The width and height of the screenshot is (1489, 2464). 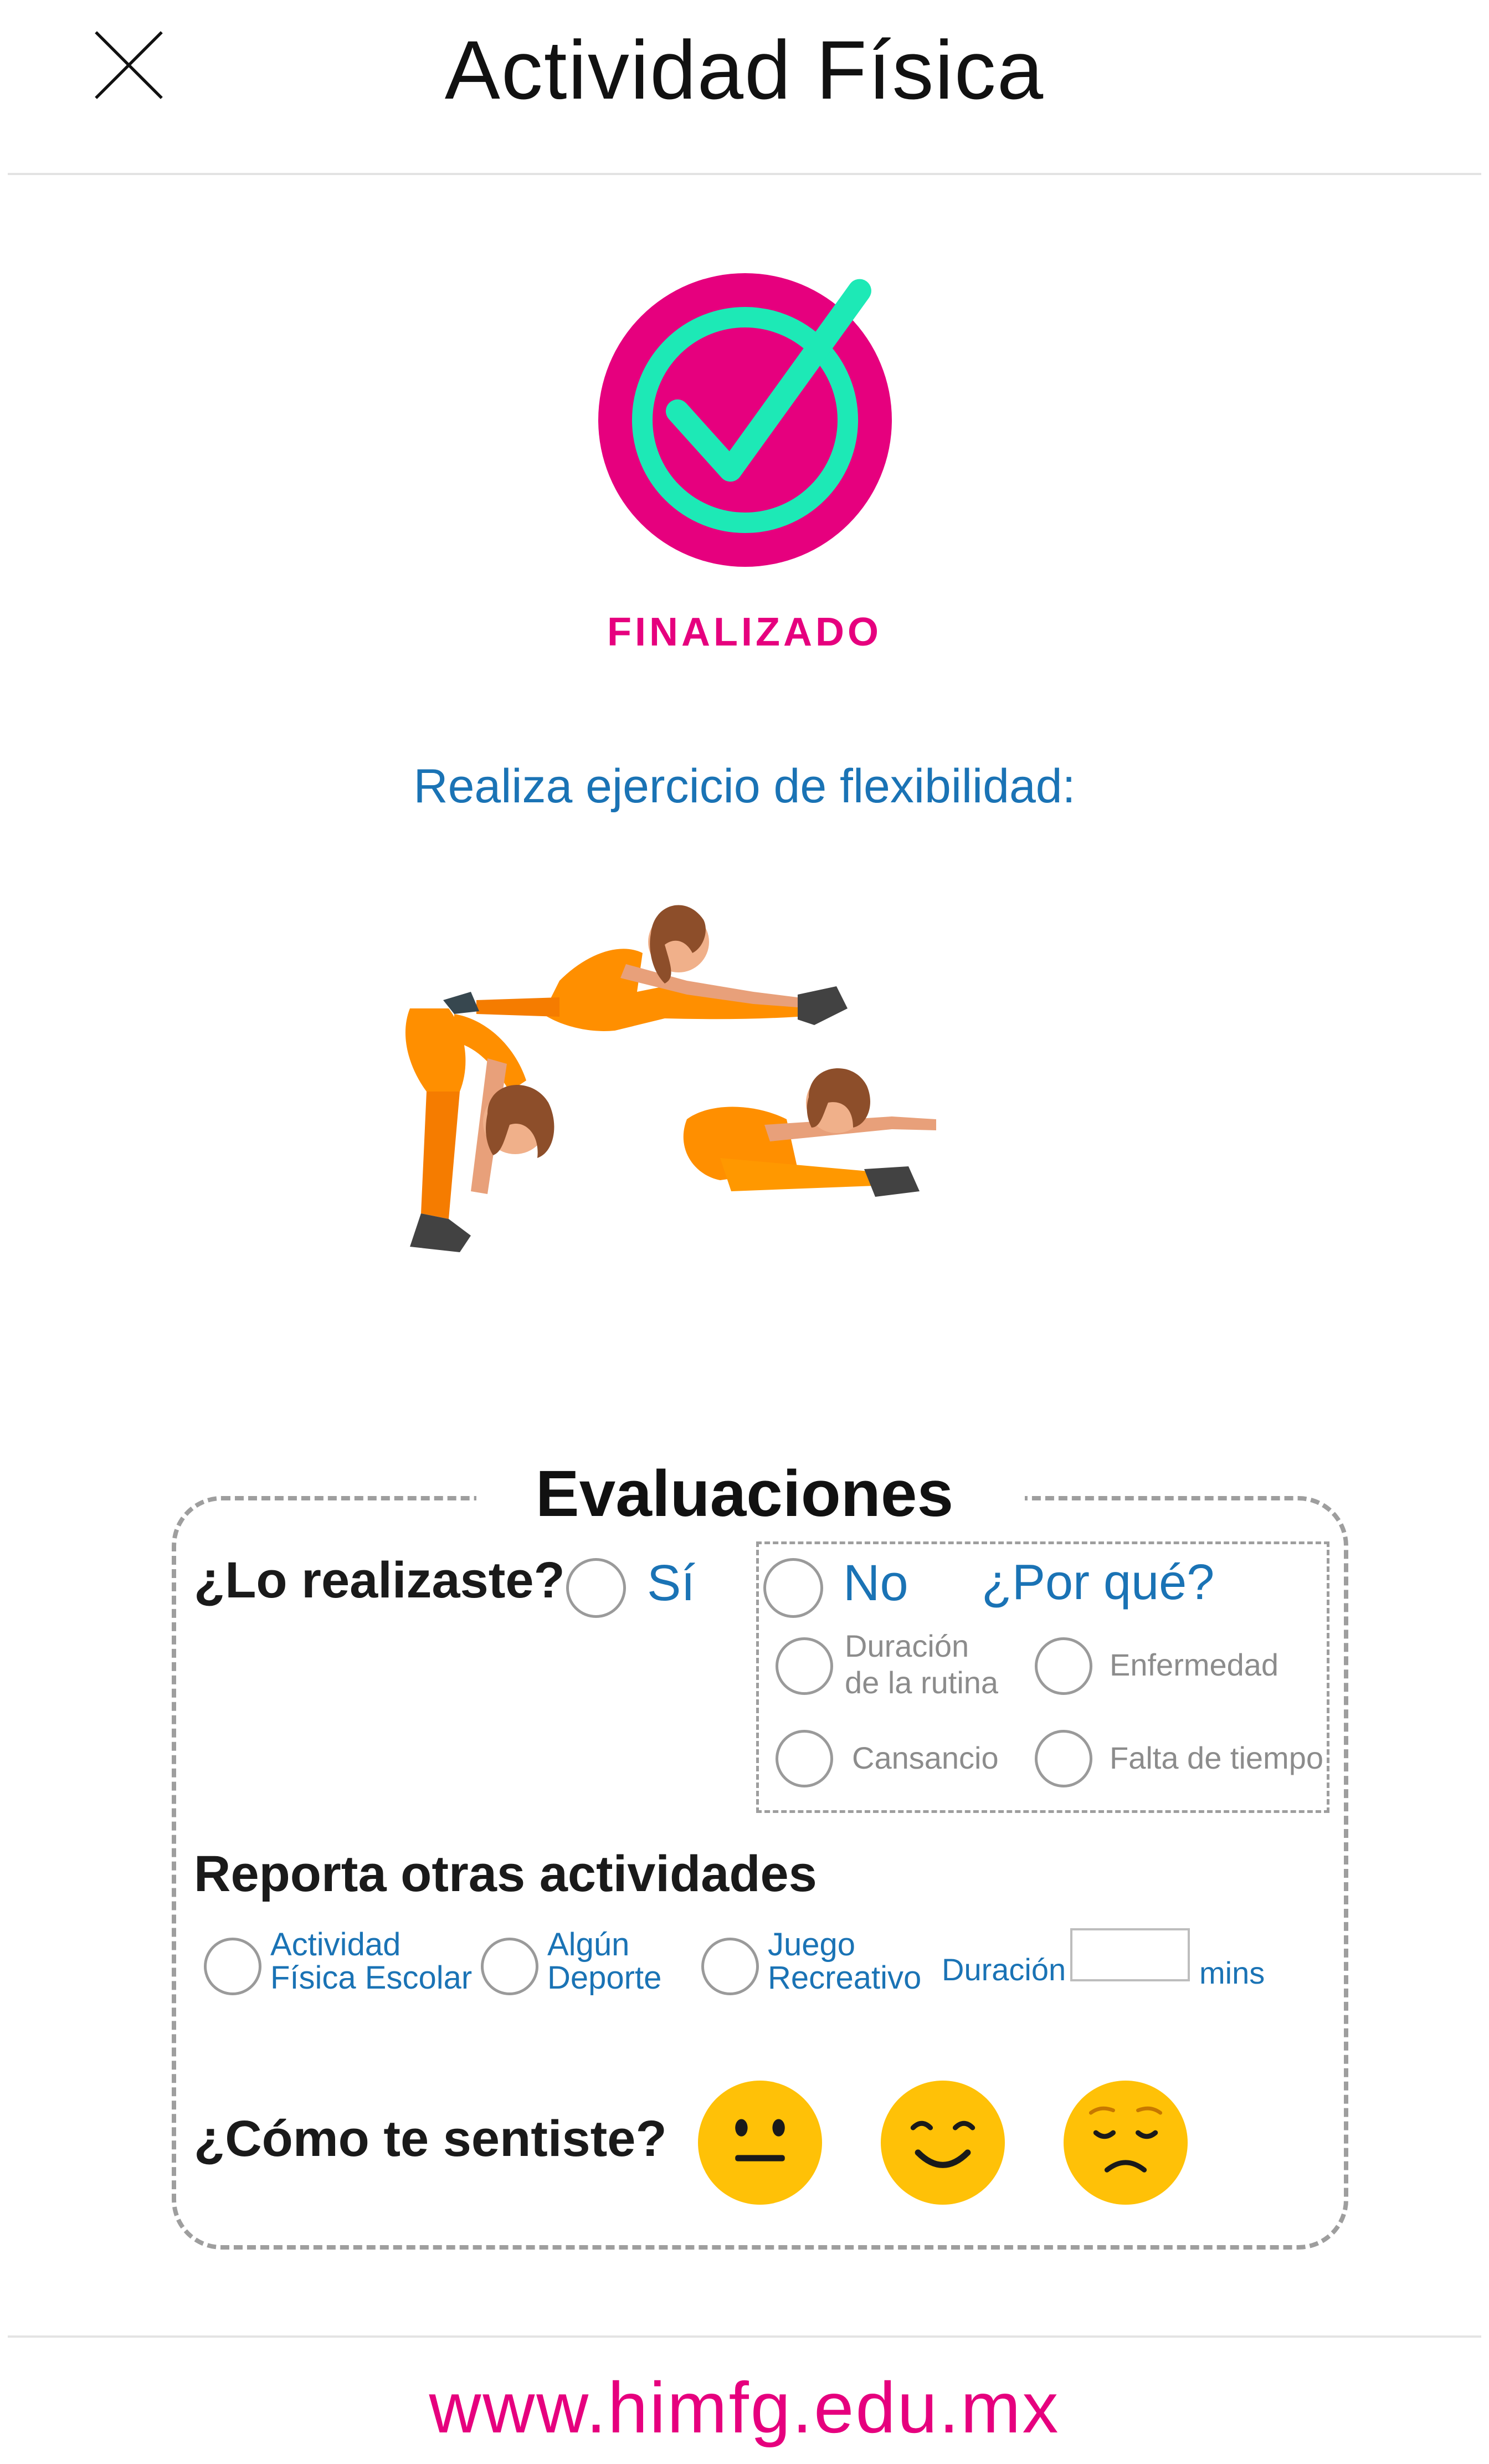 I want to click on reason-duration-label: Duración de la rutina, so click(x=922, y=1664).